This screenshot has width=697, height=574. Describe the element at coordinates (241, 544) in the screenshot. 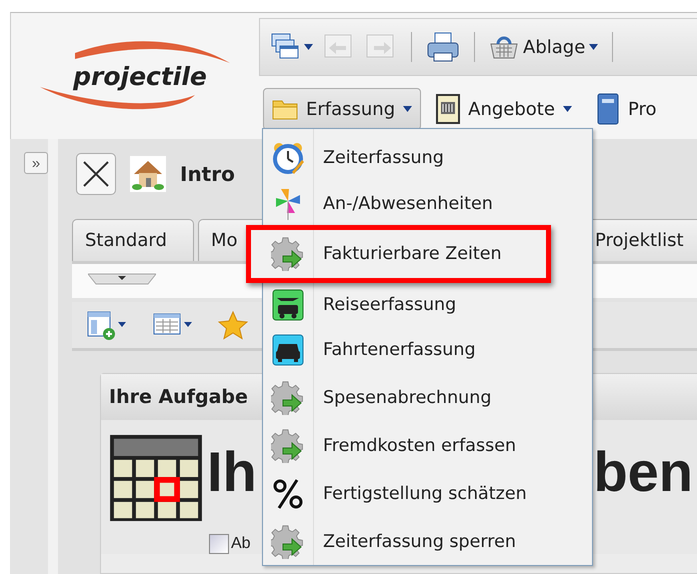

I see `checkbox-label: Ab` at that location.